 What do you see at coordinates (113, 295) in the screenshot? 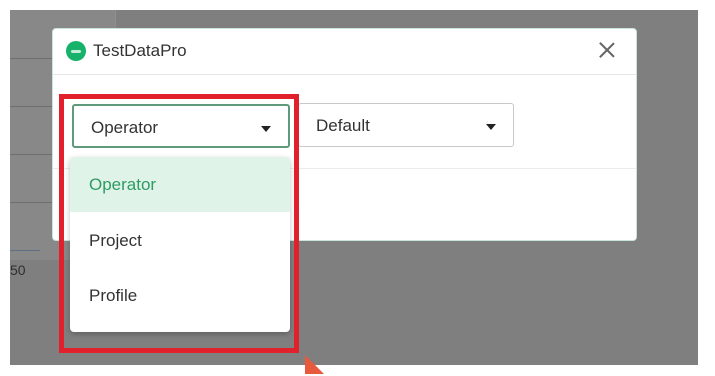
I see `dropdown-option-label: Profile` at bounding box center [113, 295].